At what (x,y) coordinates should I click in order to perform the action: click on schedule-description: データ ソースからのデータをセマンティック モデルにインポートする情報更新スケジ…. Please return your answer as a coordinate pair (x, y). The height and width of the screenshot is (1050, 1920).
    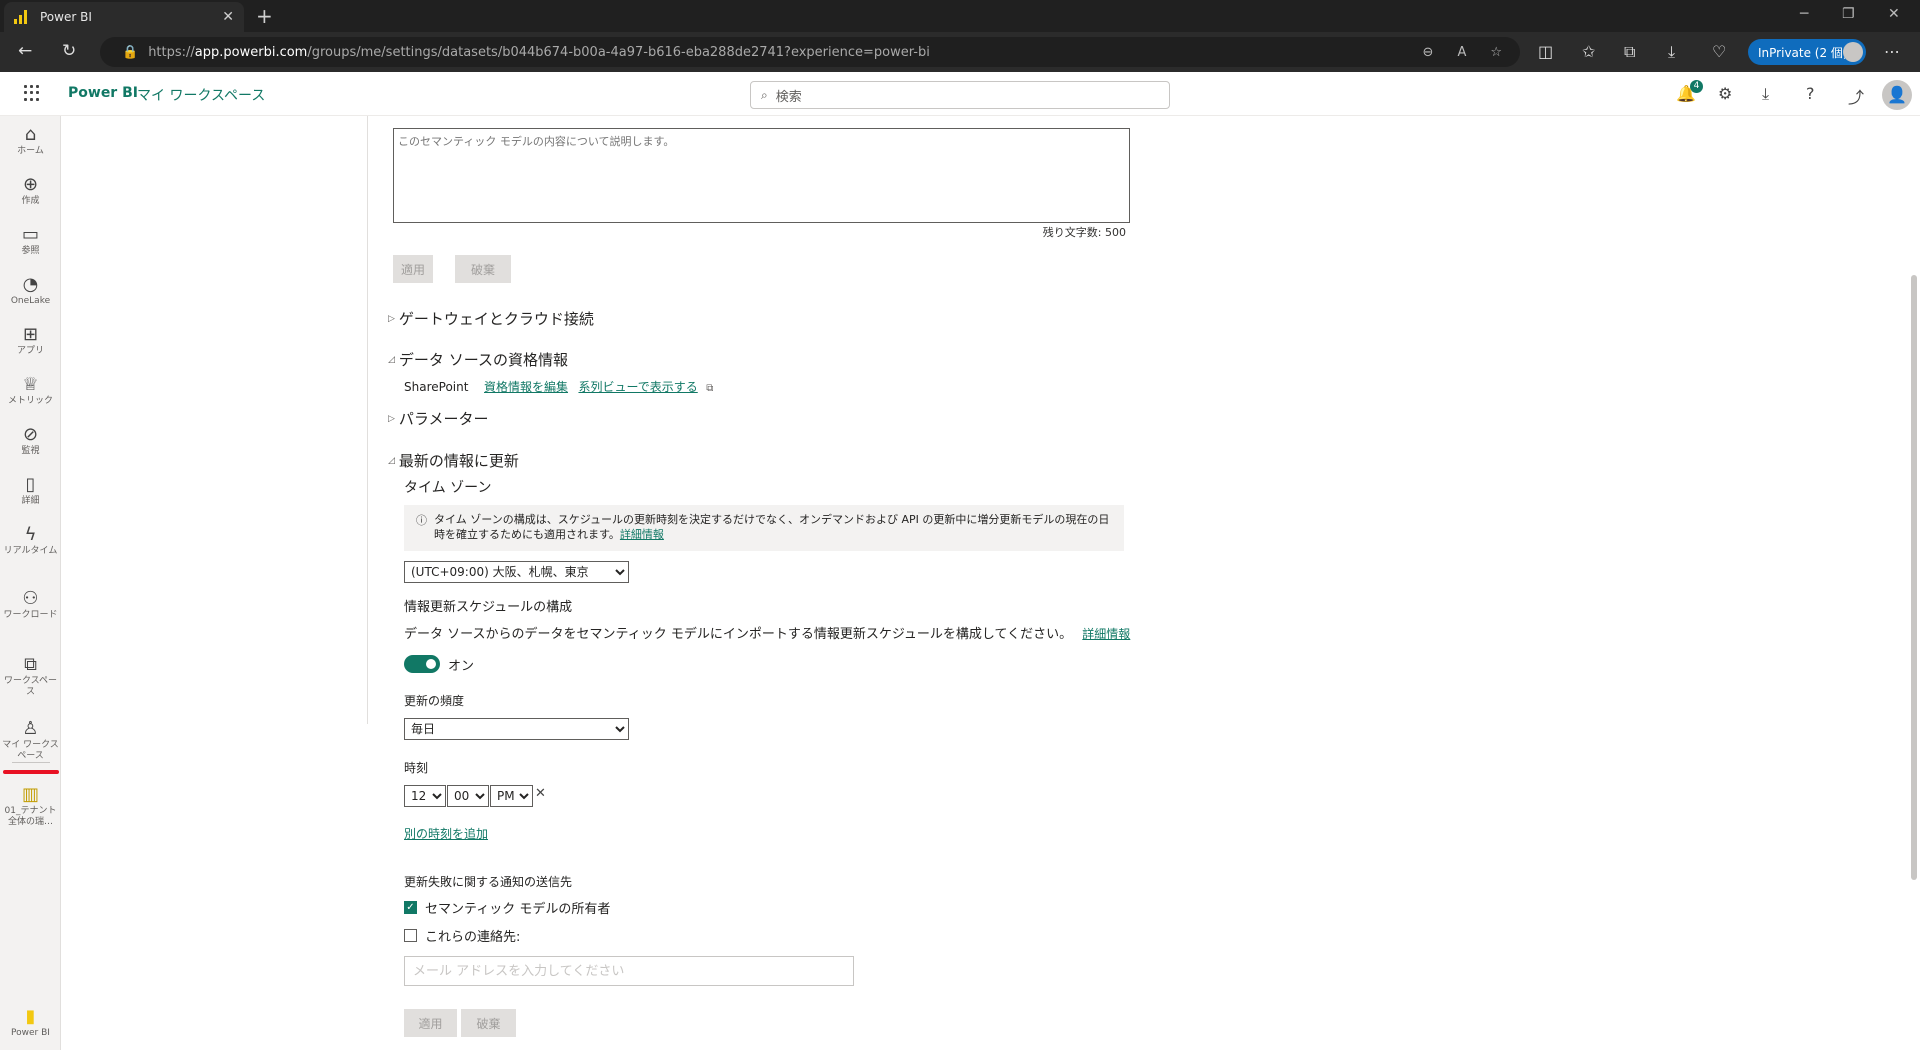
    Looking at the image, I should click on (738, 634).